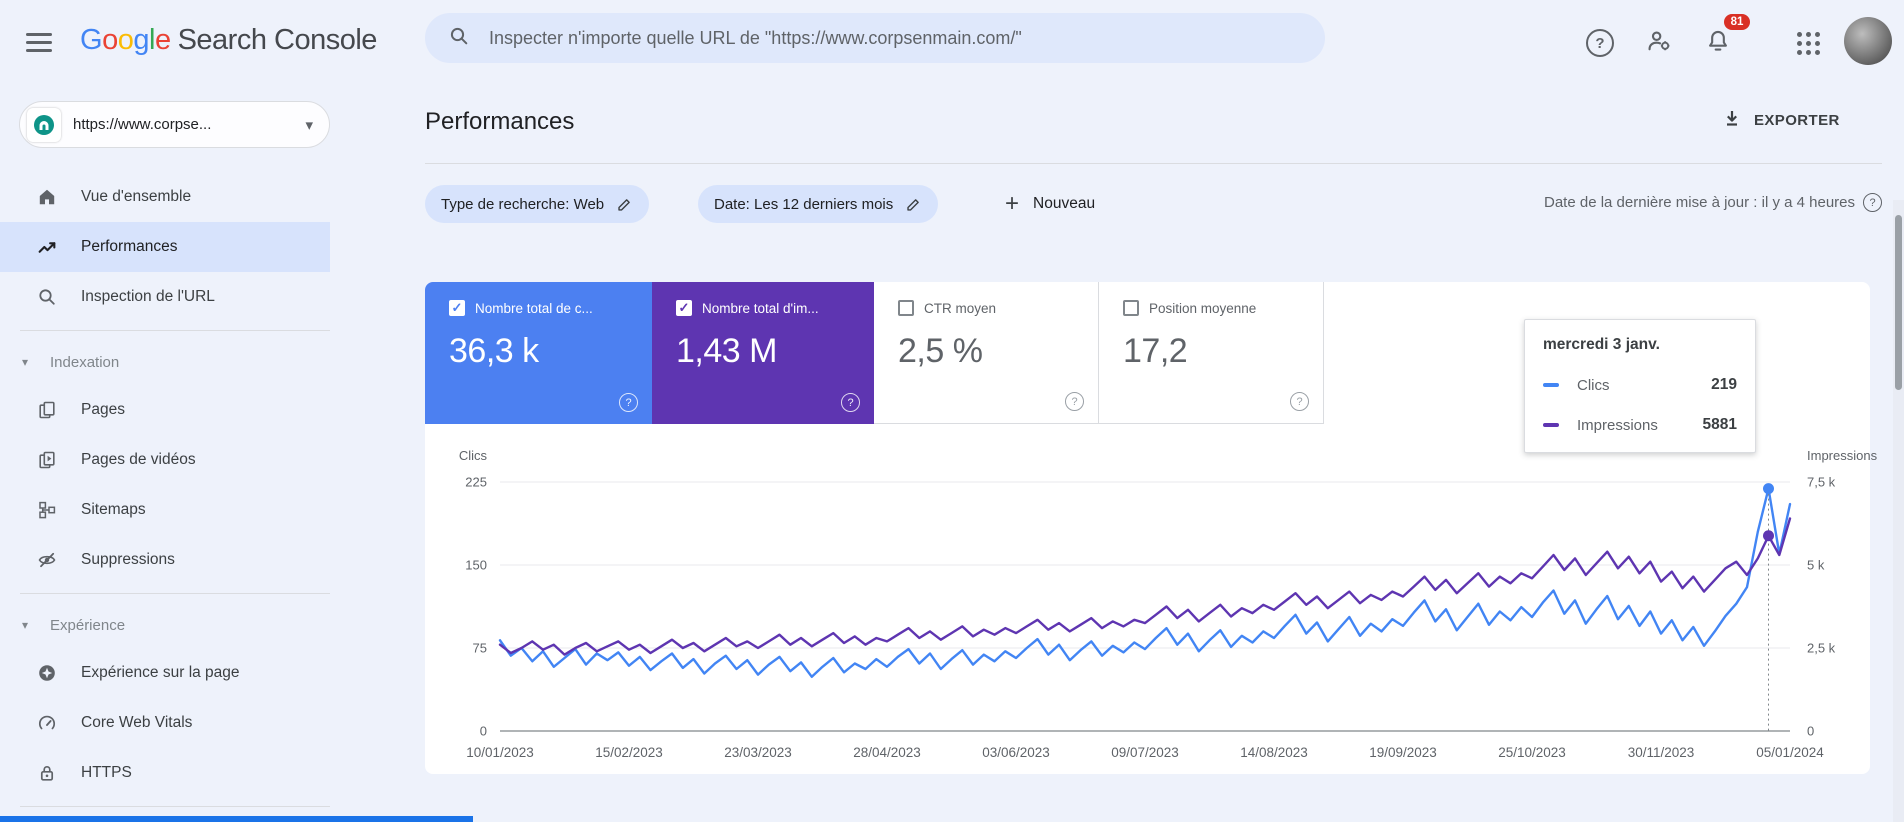 The width and height of the screenshot is (1904, 822). I want to click on svg-text: 7,5 k, so click(1821, 482).